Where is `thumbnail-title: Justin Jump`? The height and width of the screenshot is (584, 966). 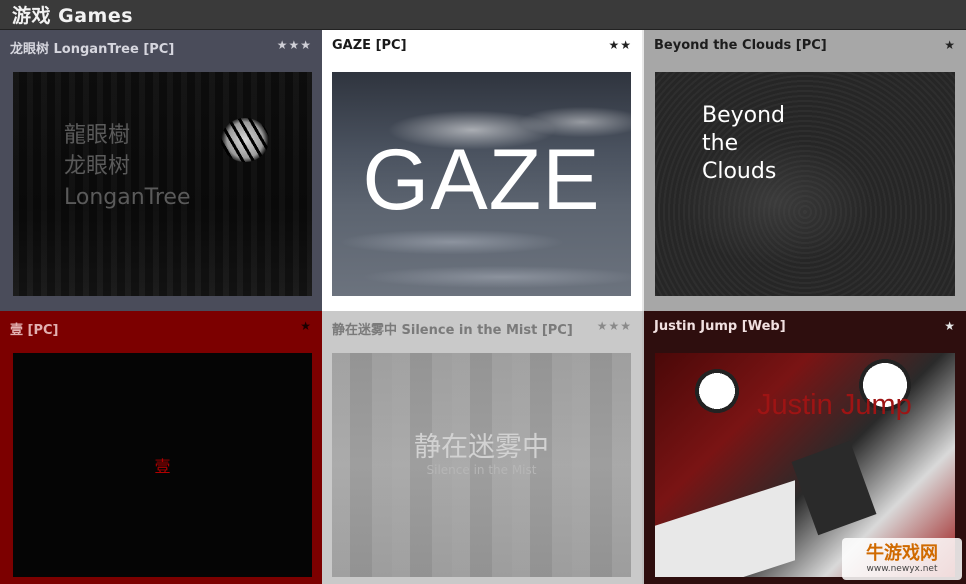
thumbnail-title: Justin Jump is located at coordinates (834, 405).